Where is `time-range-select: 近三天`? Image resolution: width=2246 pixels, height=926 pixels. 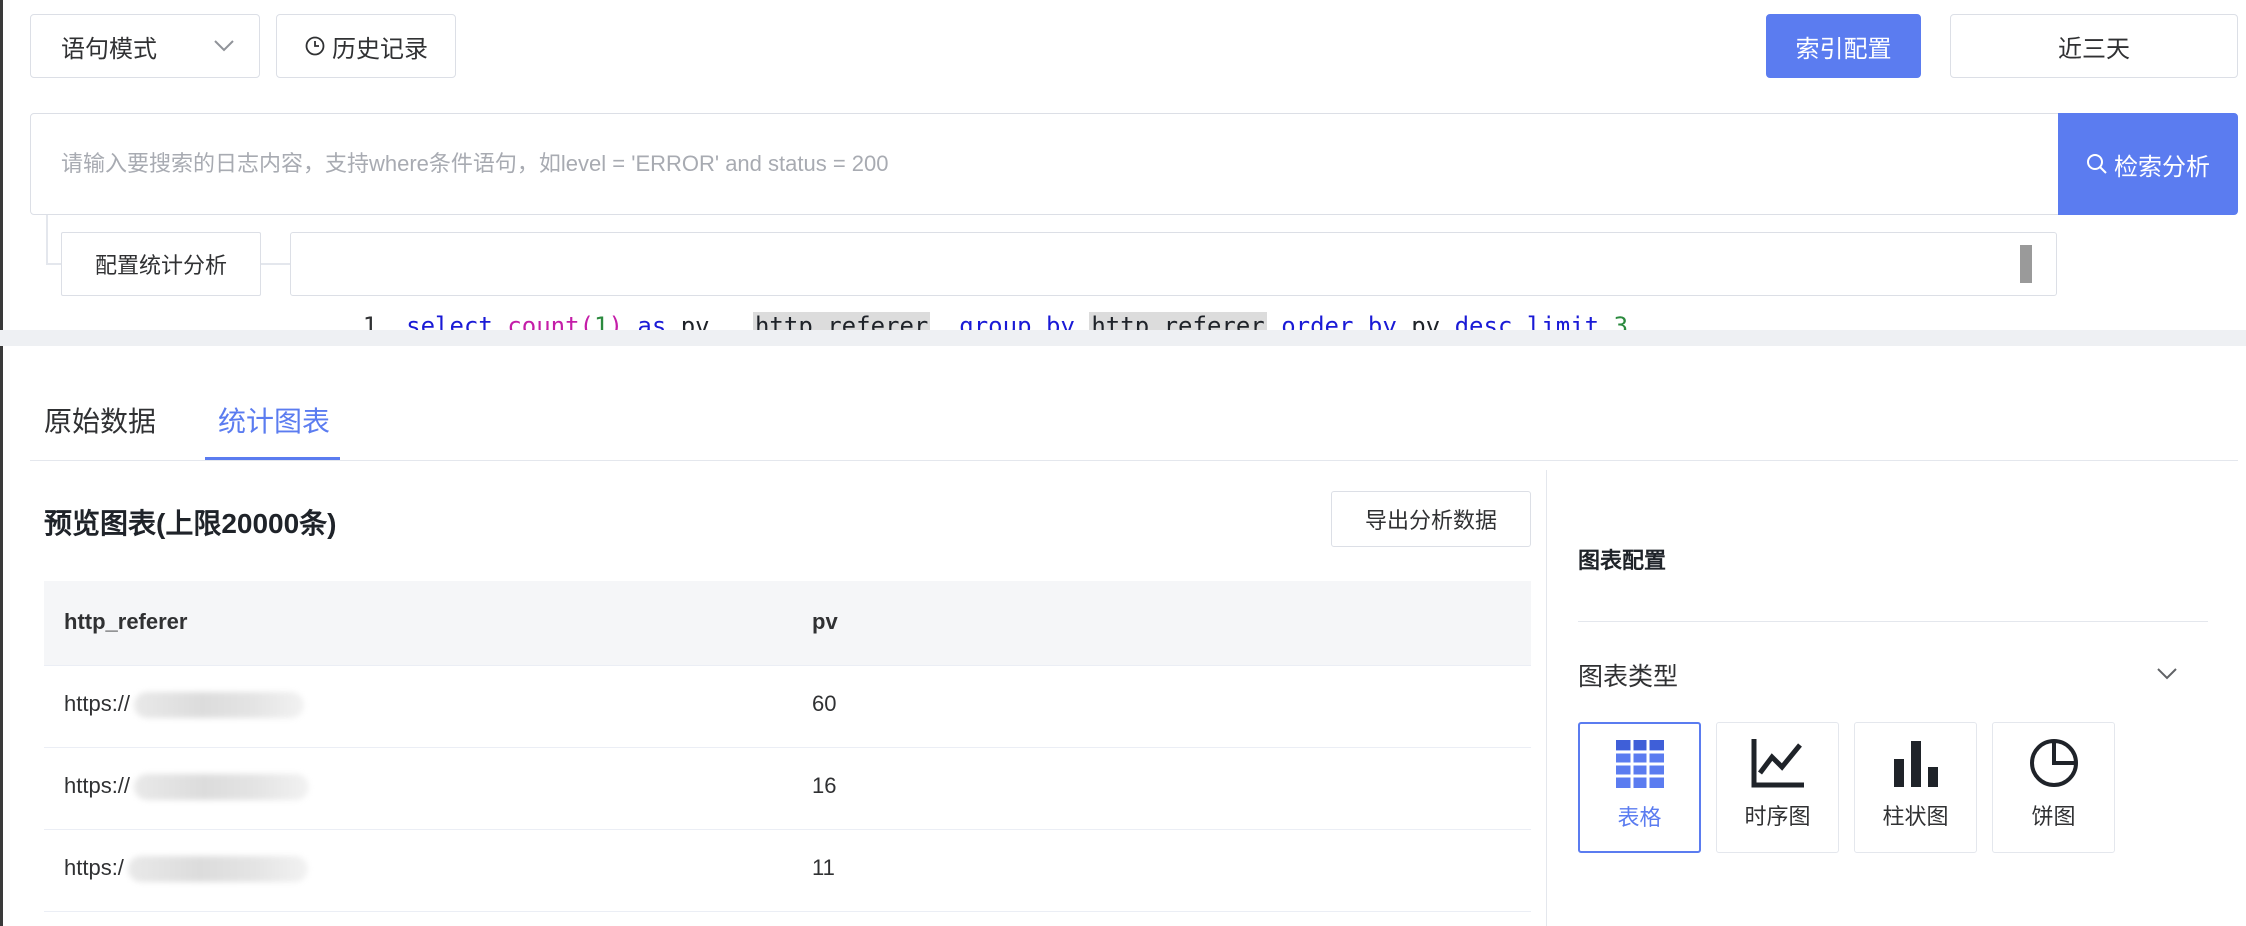 time-range-select: 近三天 is located at coordinates (2094, 46).